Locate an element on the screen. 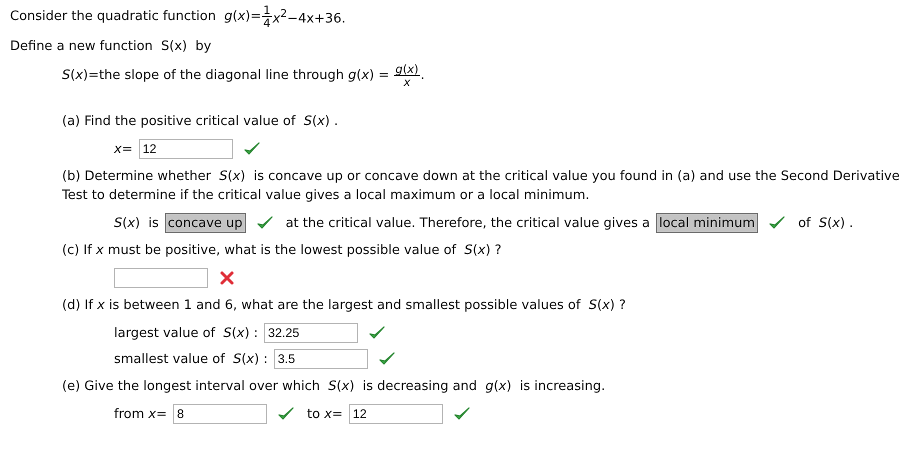 The width and height of the screenshot is (924, 459). input-field: 3.5 is located at coordinates (321, 359).